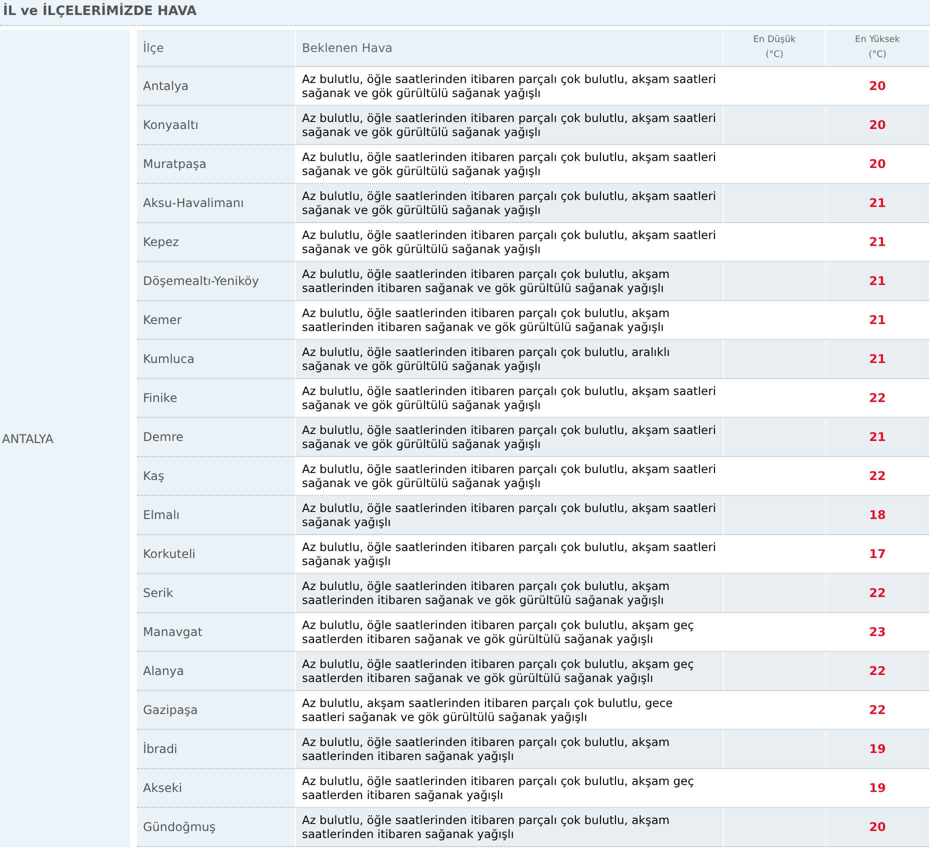 Image resolution: width=930 pixels, height=859 pixels. Describe the element at coordinates (216, 632) in the screenshot. I see `district-cell: Manavgat` at that location.